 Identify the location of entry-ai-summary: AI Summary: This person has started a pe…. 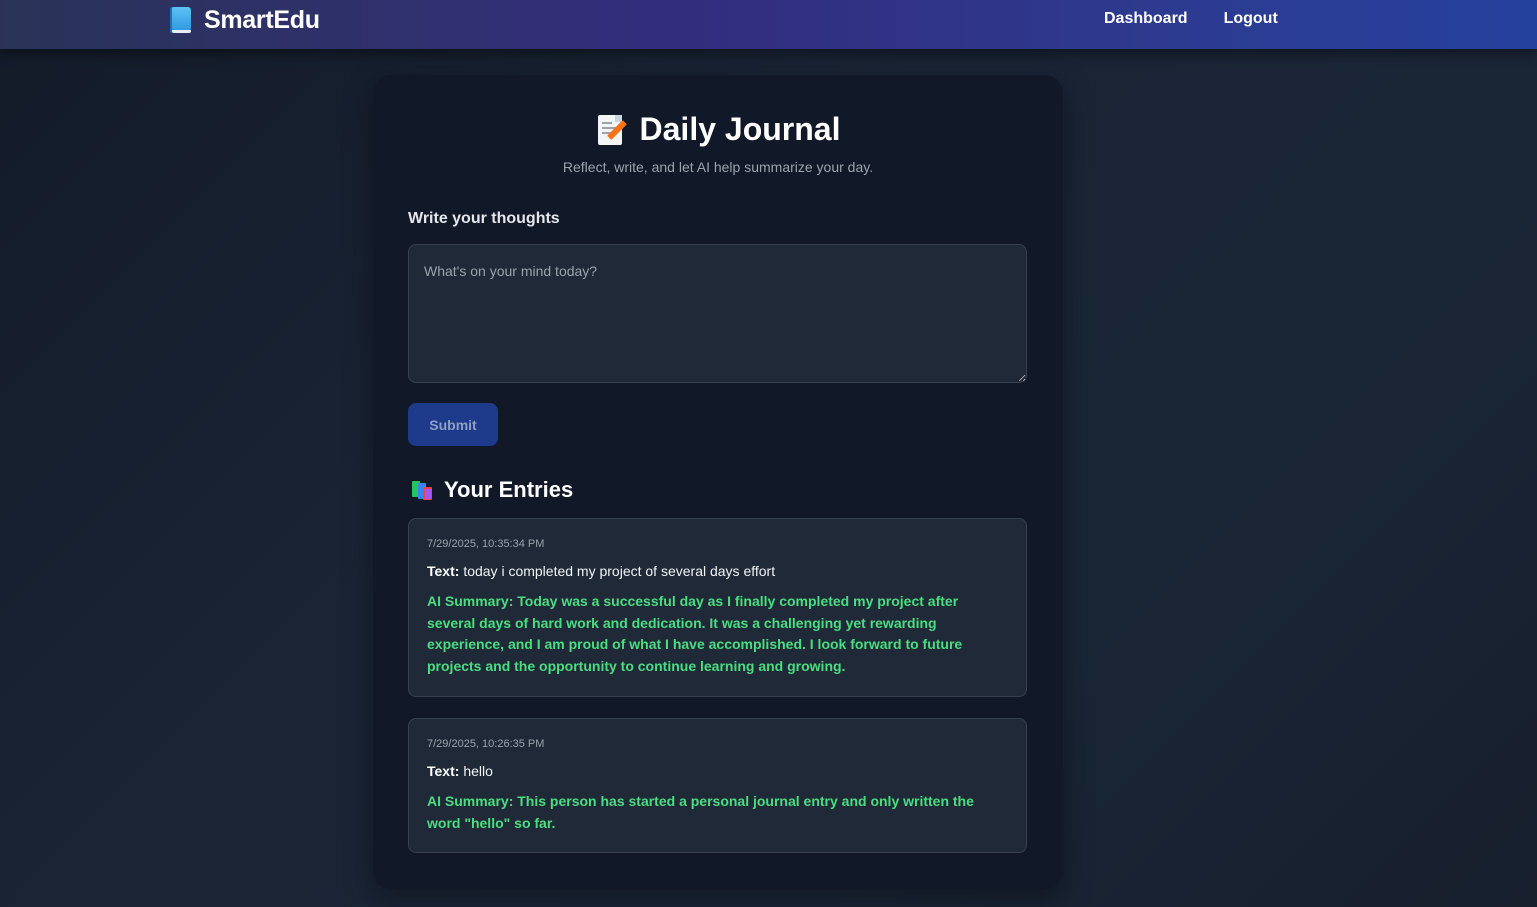
(717, 812).